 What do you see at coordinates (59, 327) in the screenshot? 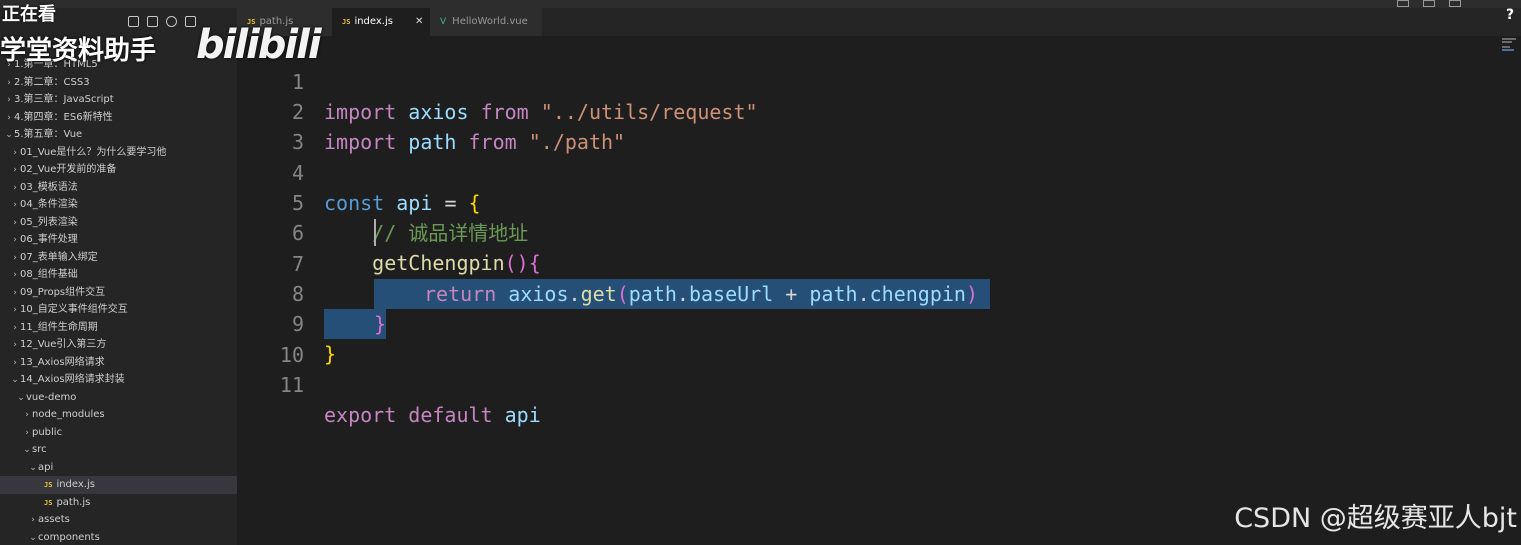
I see `tree-item-label: 11_组件生命周期` at bounding box center [59, 327].